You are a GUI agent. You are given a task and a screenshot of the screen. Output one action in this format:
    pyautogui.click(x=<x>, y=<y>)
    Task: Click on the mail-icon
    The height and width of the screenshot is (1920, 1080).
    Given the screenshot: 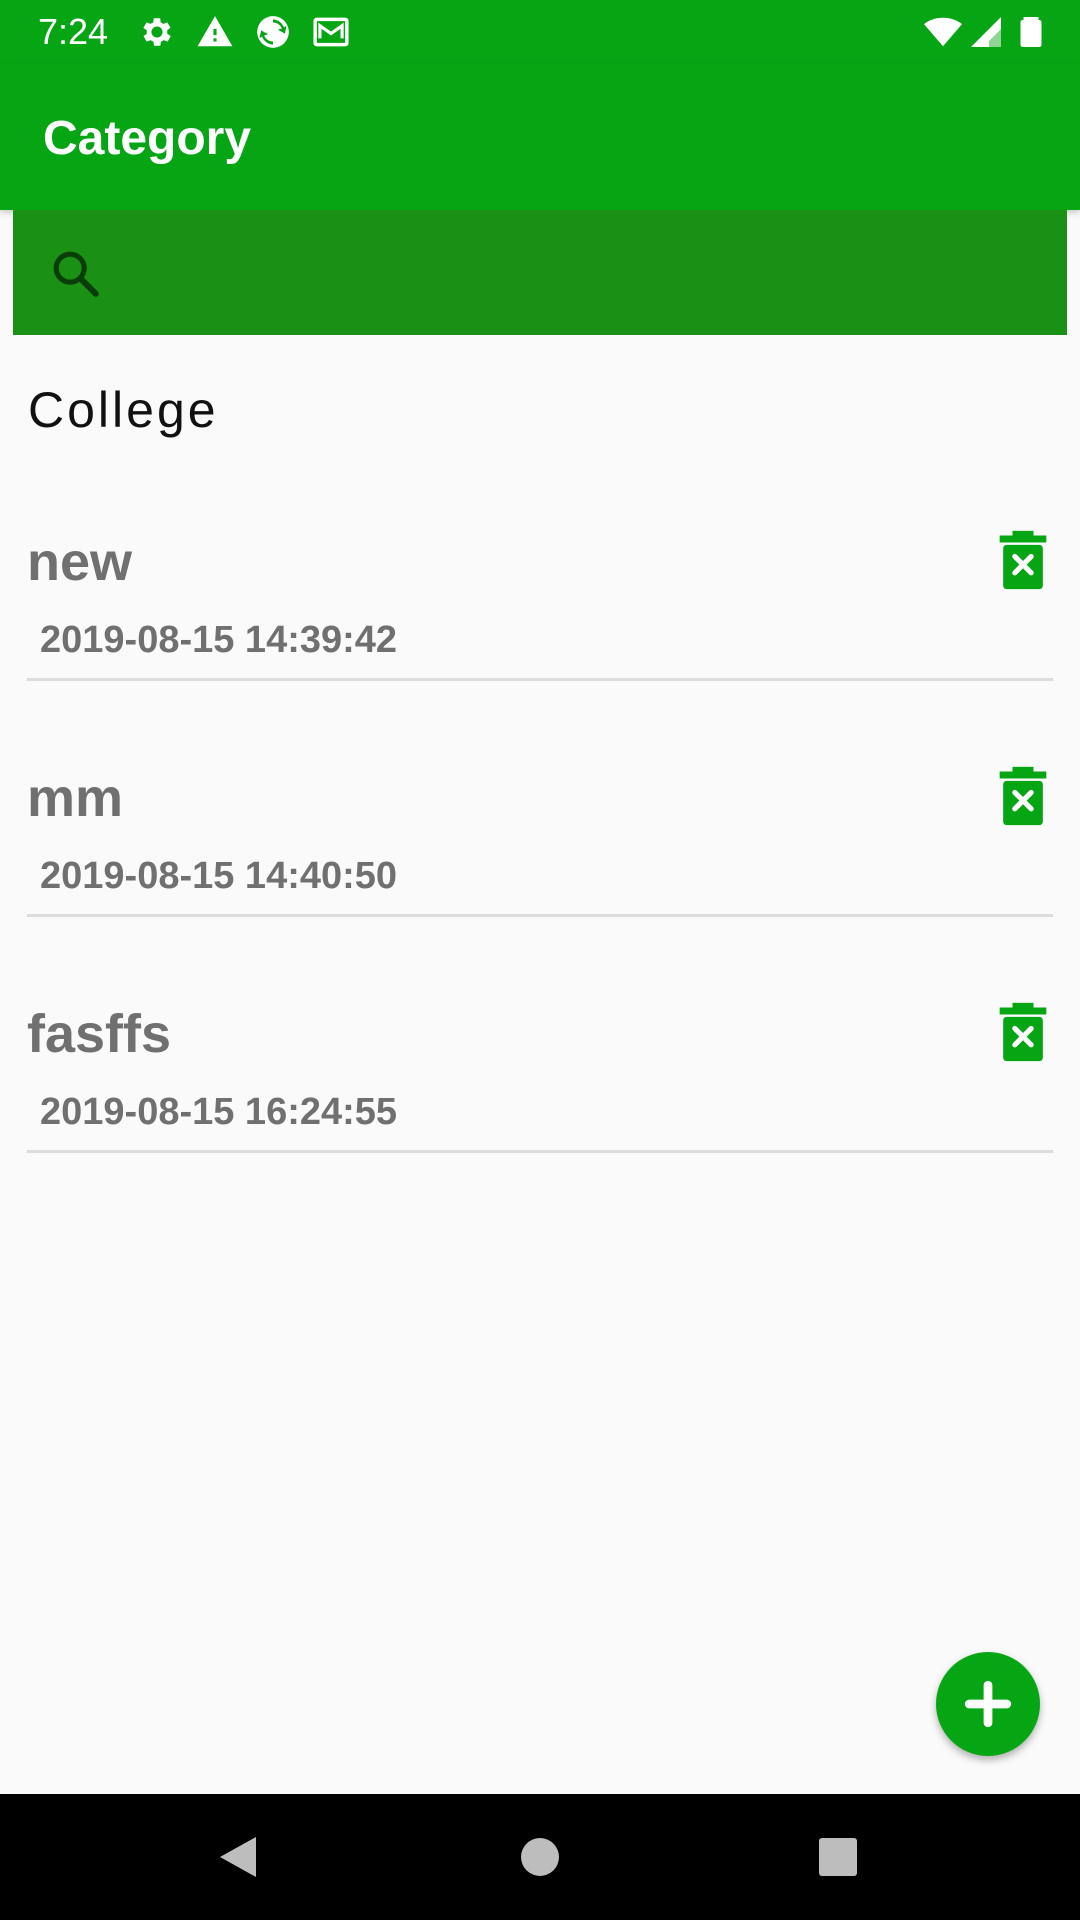 What is the action you would take?
    pyautogui.click(x=330, y=32)
    